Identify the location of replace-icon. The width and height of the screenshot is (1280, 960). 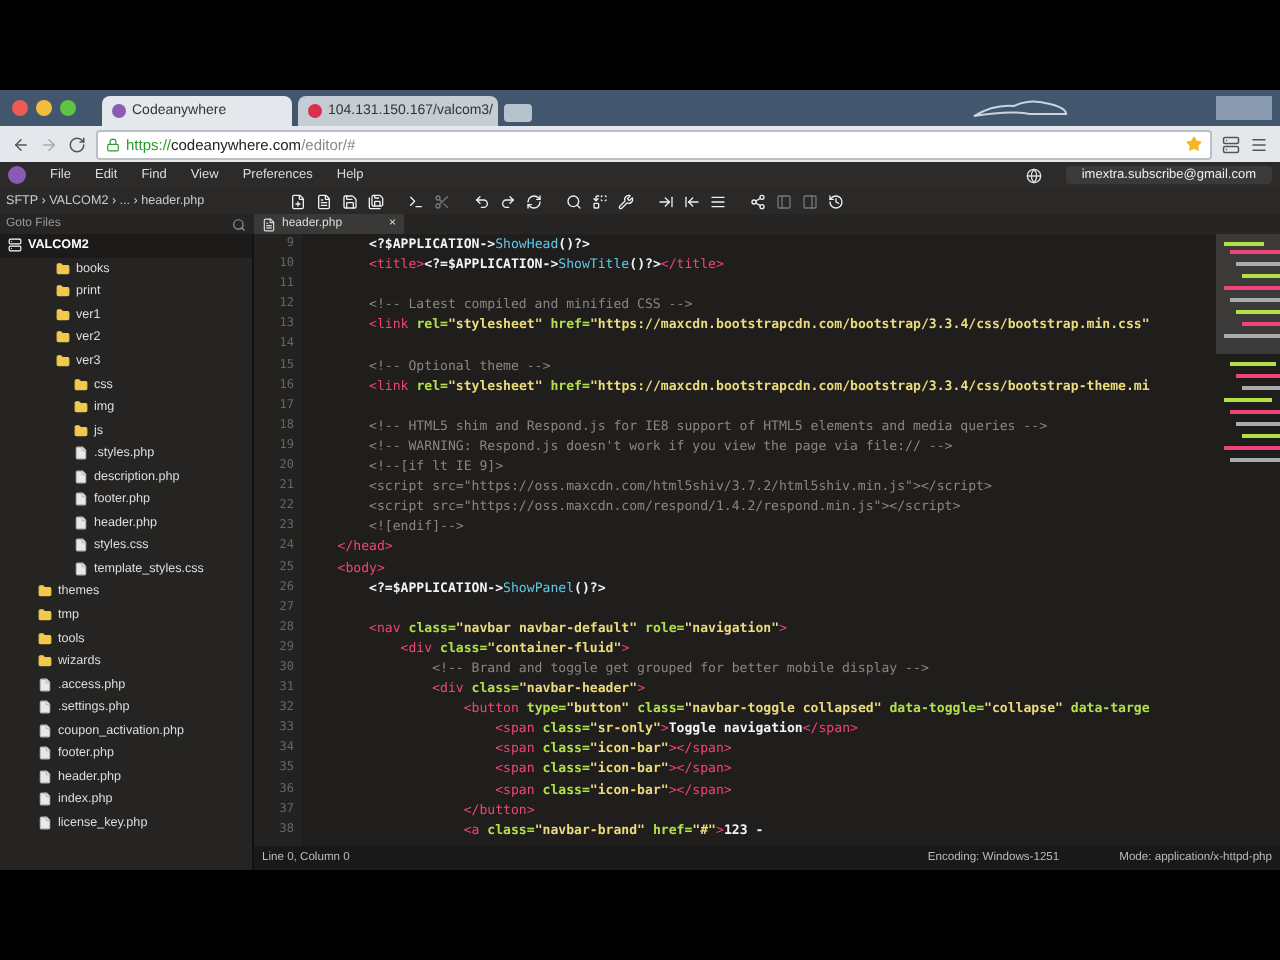
(600, 201).